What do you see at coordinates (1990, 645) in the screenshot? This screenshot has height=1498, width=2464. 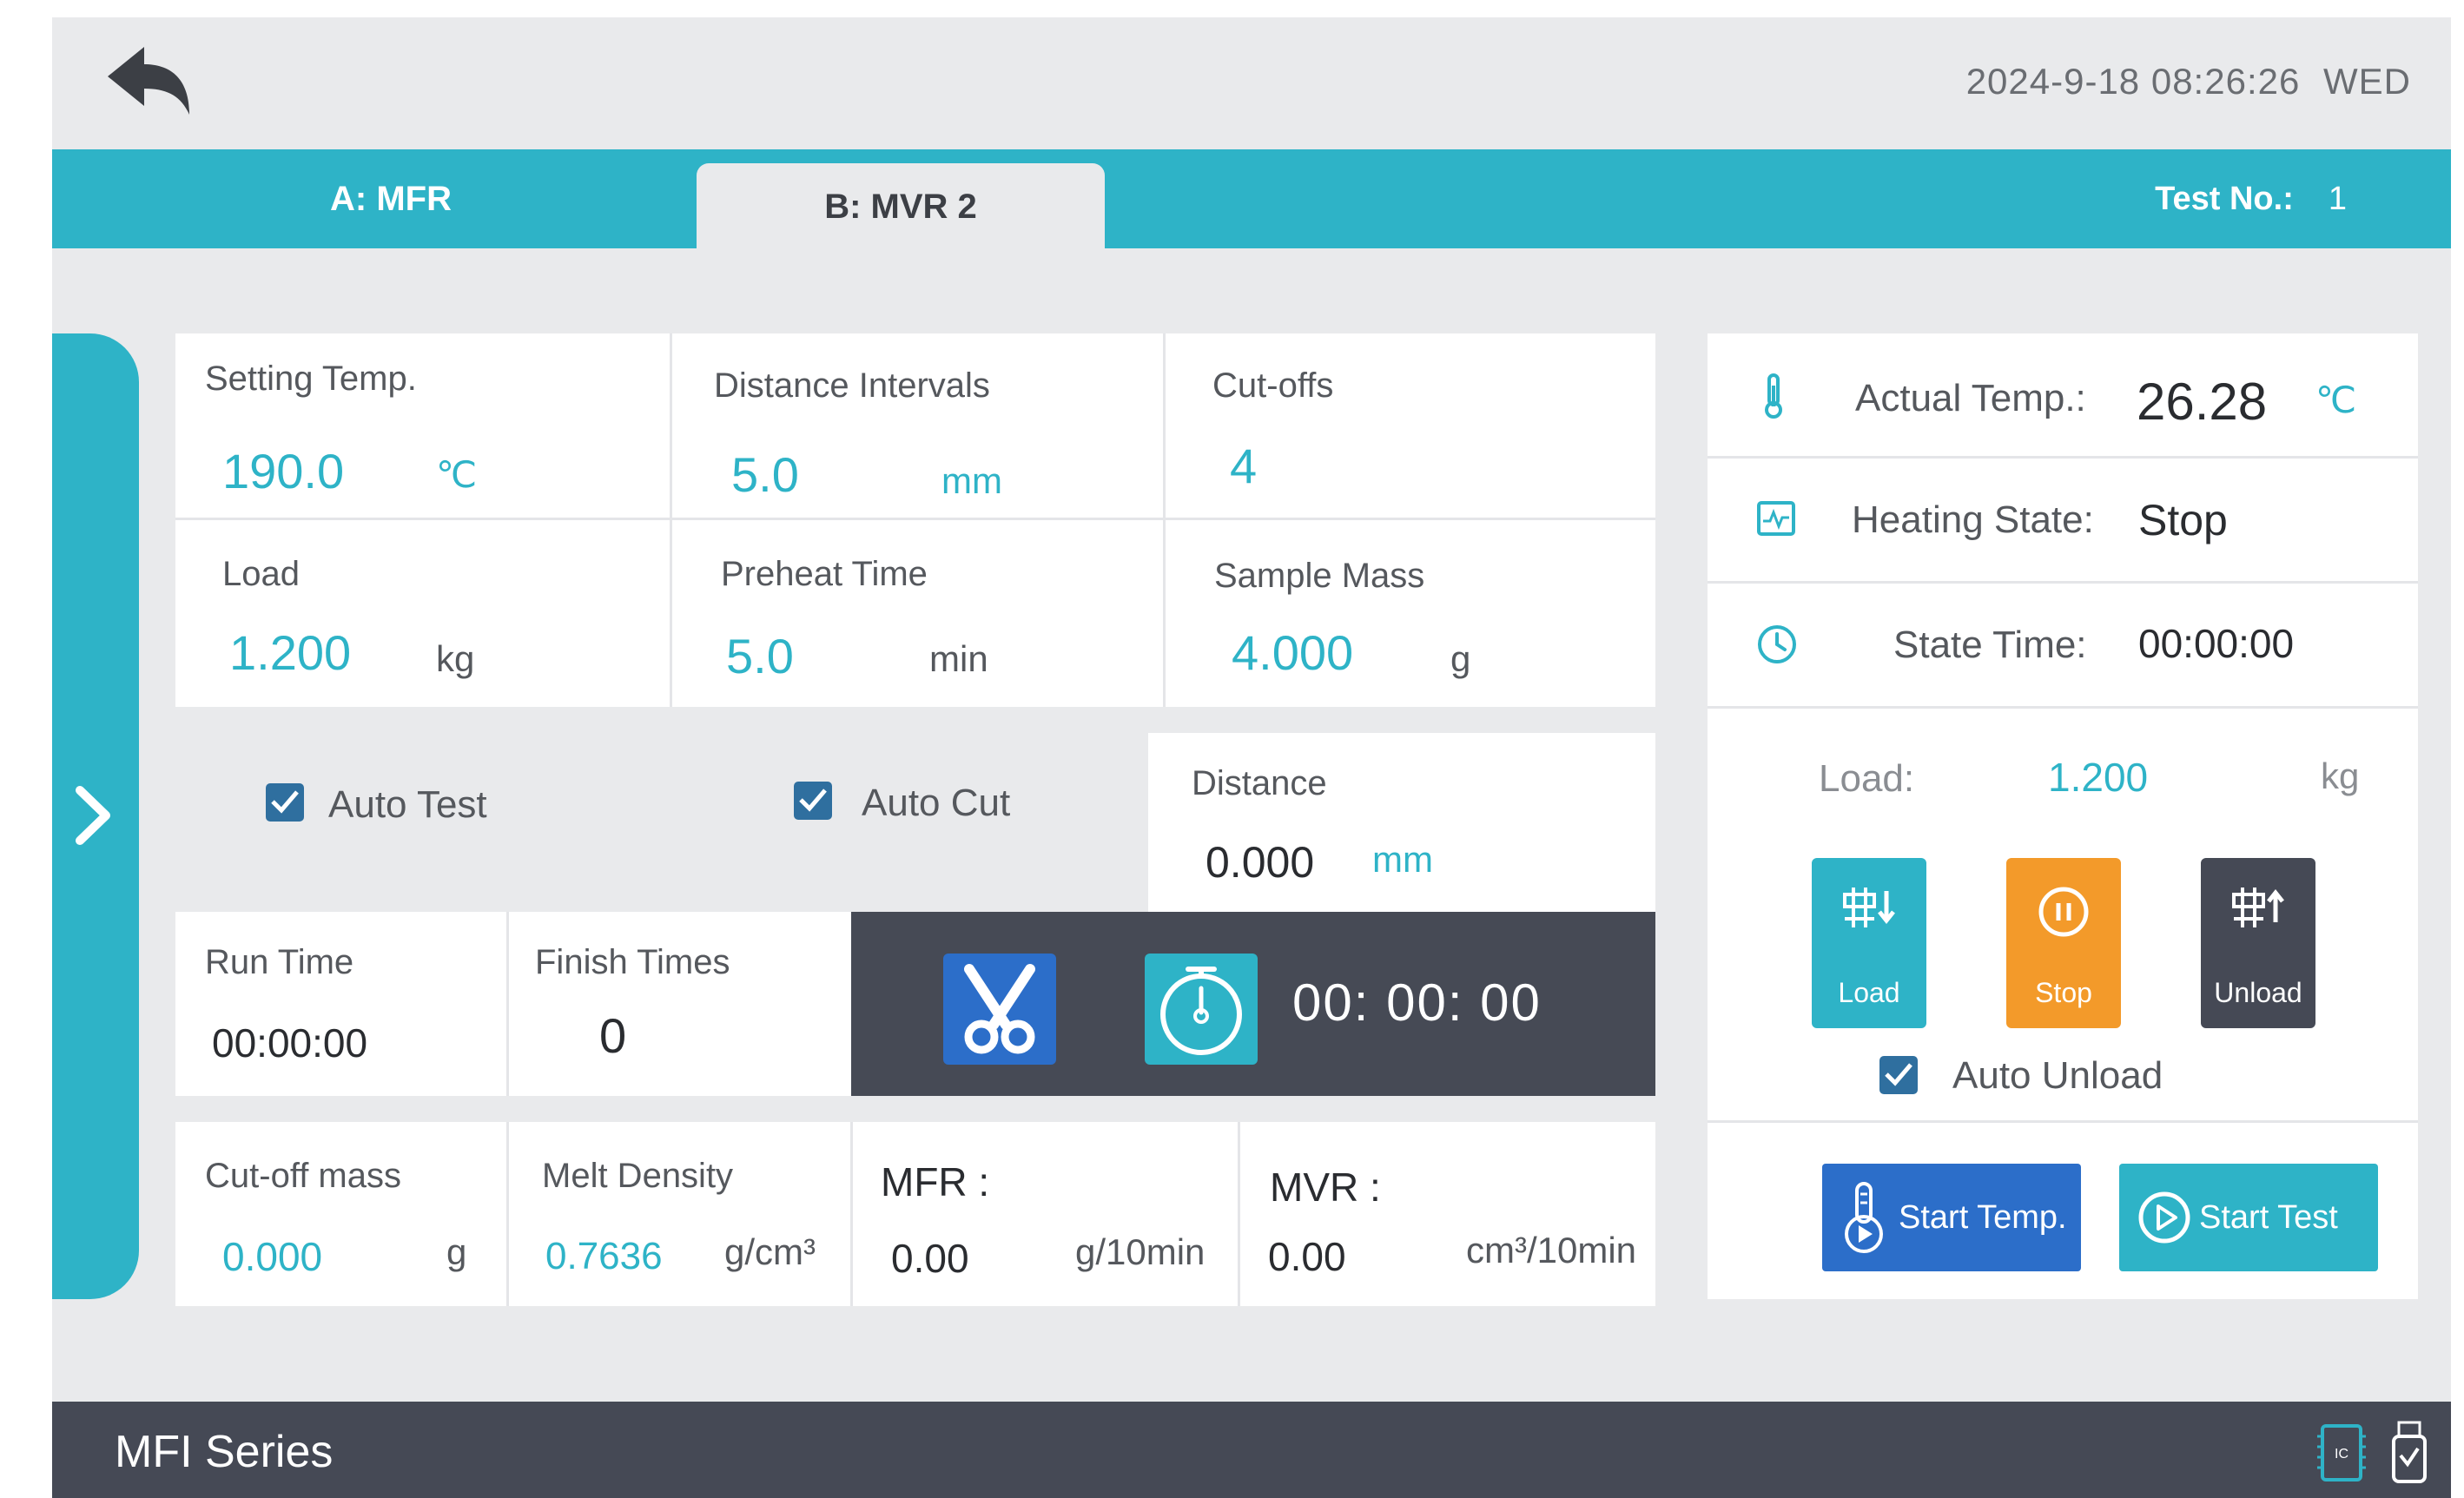 I see `state-time-label: State Time:` at bounding box center [1990, 645].